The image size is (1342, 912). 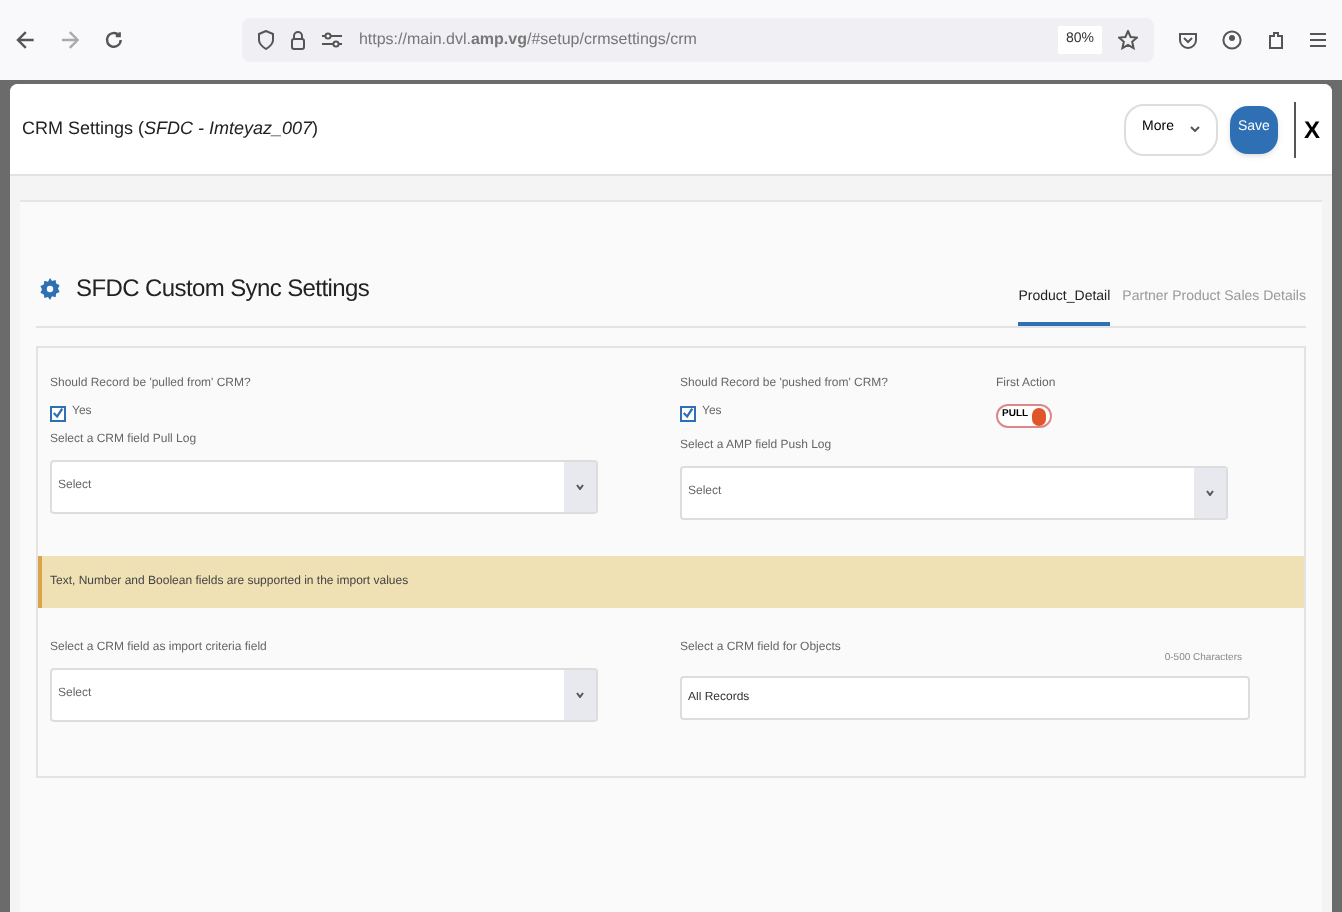 What do you see at coordinates (1128, 40) in the screenshot?
I see `star-icon` at bounding box center [1128, 40].